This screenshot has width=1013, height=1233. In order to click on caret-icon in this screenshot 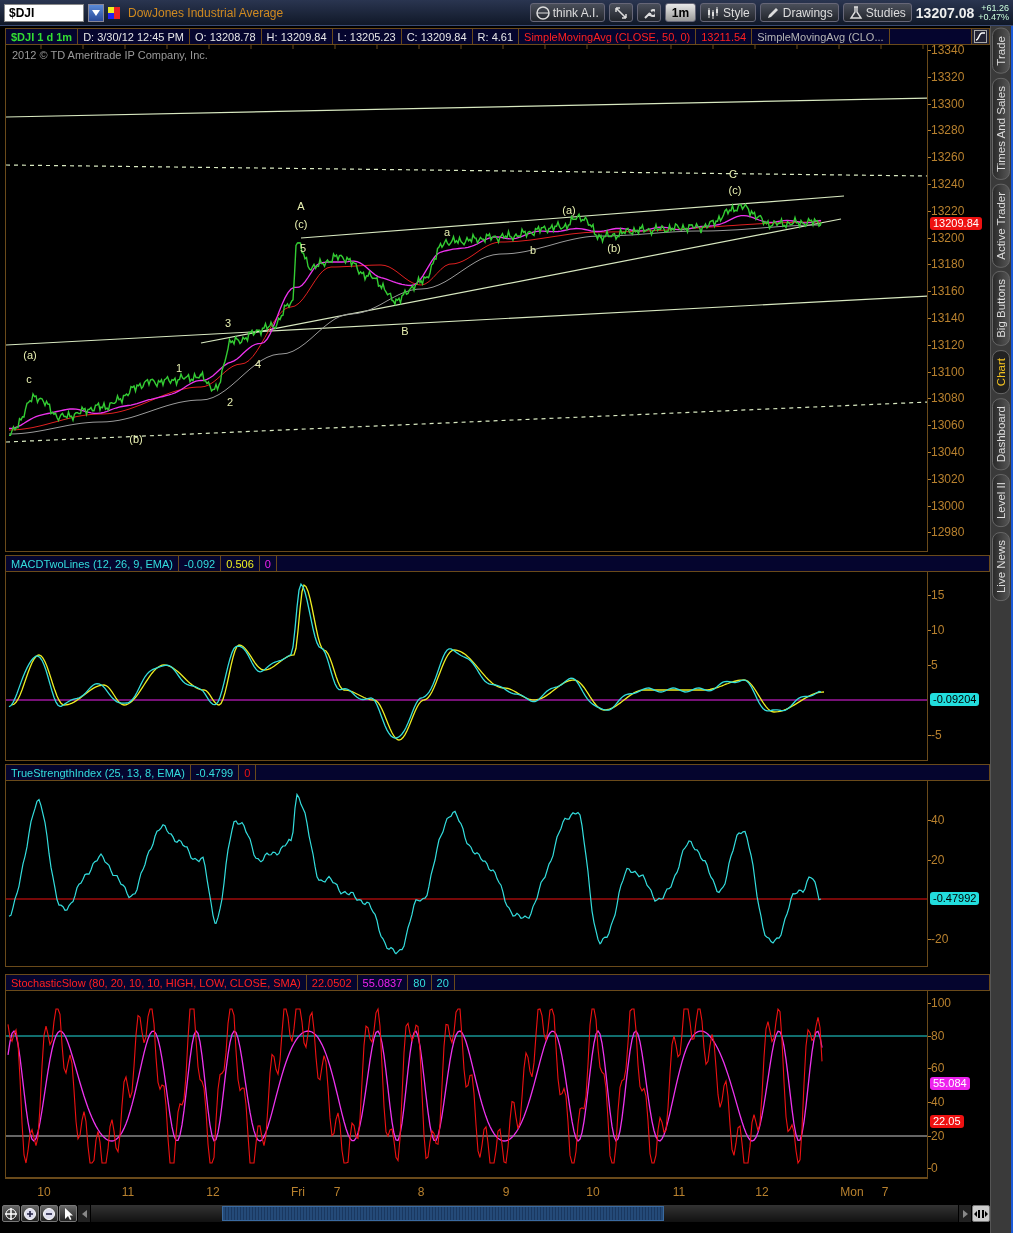, I will do `click(96, 12)`.